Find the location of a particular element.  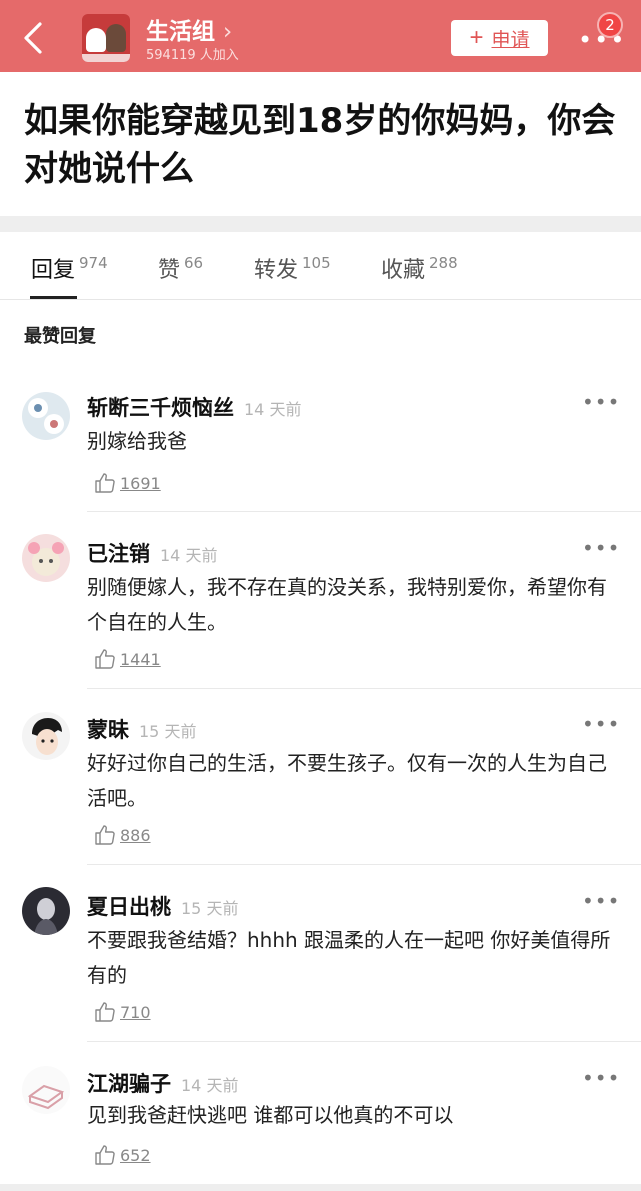

comment-author: 江湖骗子 14 天前 is located at coordinates (162, 1083).